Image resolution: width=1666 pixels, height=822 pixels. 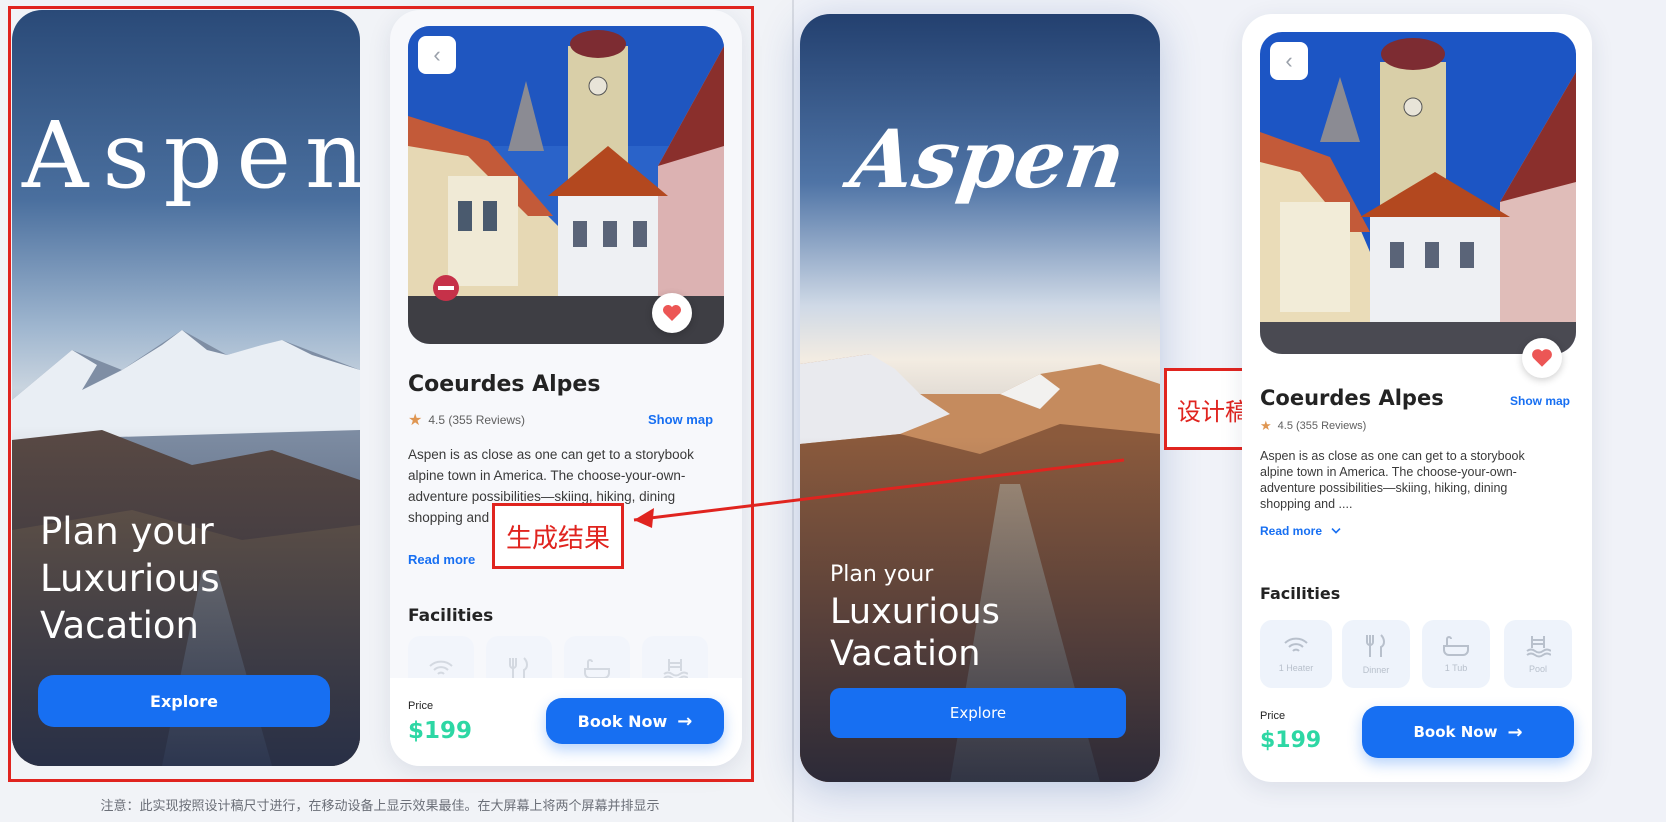 I want to click on design-facility-tub: 1 Tub, so click(x=1456, y=654).